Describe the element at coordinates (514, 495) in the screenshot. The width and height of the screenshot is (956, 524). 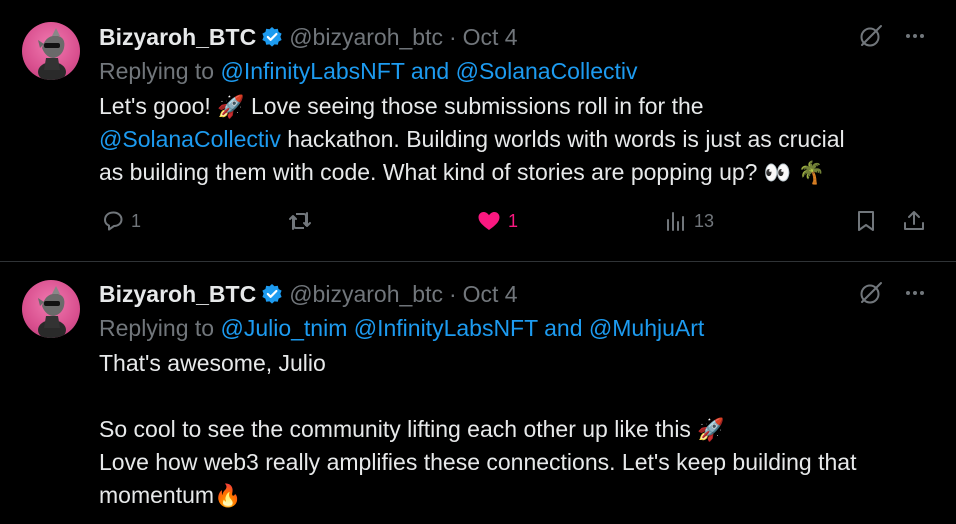
I see `tweet-text-line: momentum🔥` at that location.